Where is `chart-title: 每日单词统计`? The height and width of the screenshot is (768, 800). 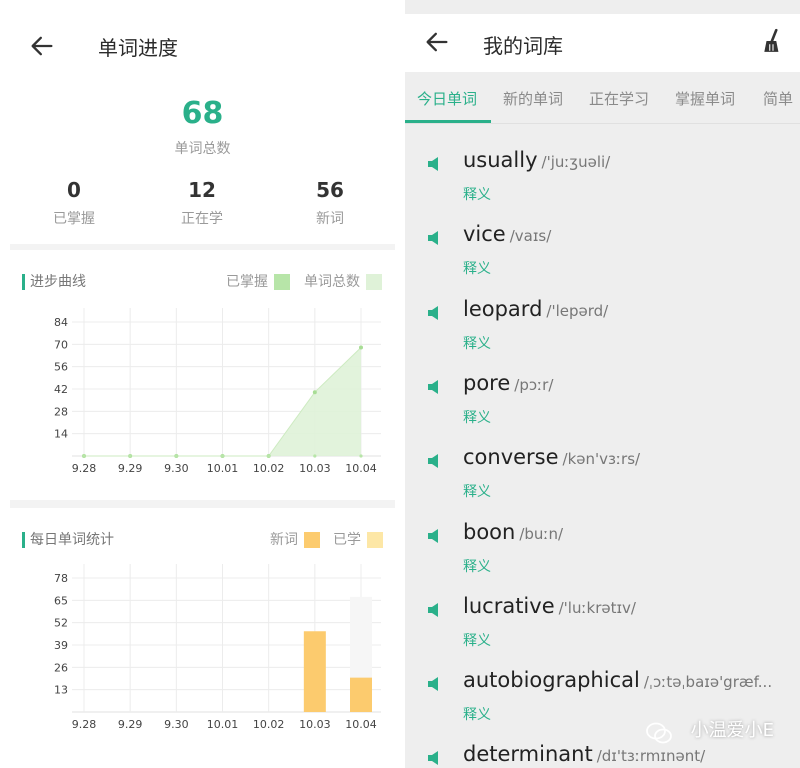 chart-title: 每日单词统计 is located at coordinates (68, 540).